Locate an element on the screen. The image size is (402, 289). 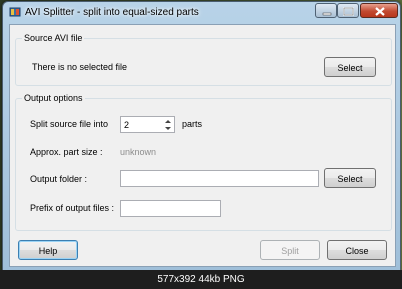
split-button: Split is located at coordinates (290, 250).